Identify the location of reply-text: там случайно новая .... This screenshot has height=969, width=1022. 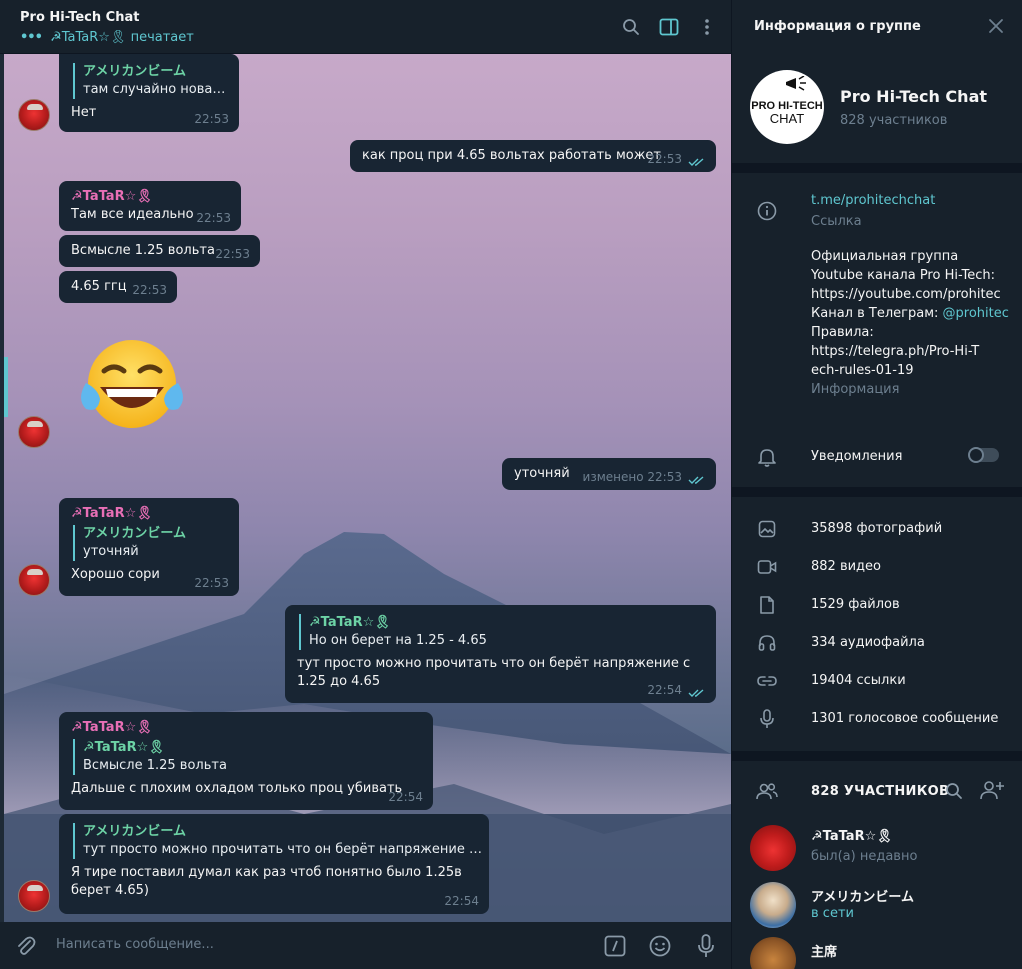
(158, 89).